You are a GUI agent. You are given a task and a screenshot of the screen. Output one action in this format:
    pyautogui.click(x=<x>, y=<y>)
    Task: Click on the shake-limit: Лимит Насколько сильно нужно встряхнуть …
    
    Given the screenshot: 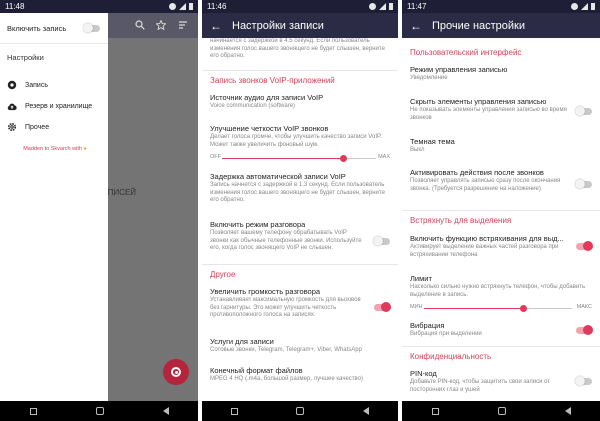 What is the action you would take?
    pyautogui.click(x=501, y=286)
    